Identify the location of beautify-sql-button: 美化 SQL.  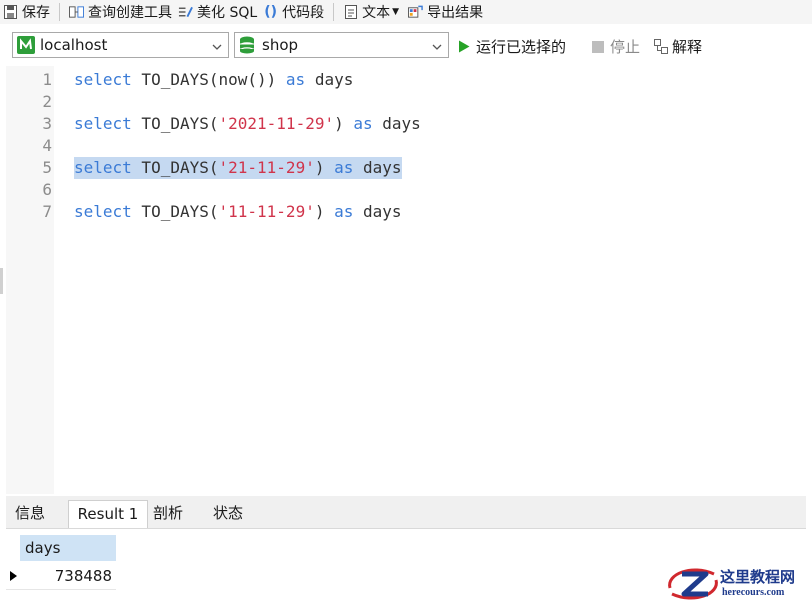
(217, 12).